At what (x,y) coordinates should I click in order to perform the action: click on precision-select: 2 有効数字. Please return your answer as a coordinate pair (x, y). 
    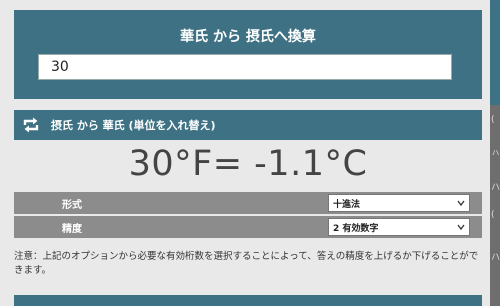
    Looking at the image, I should click on (399, 227).